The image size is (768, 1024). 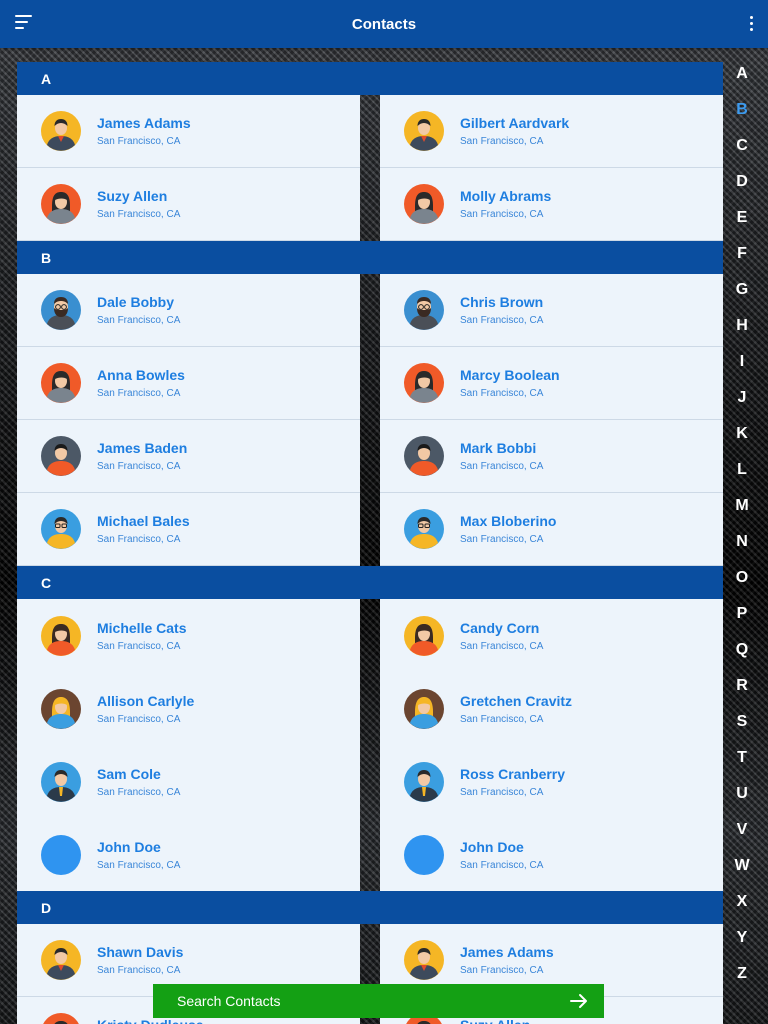 What do you see at coordinates (742, 146) in the screenshot?
I see `index-letter-c: C` at bounding box center [742, 146].